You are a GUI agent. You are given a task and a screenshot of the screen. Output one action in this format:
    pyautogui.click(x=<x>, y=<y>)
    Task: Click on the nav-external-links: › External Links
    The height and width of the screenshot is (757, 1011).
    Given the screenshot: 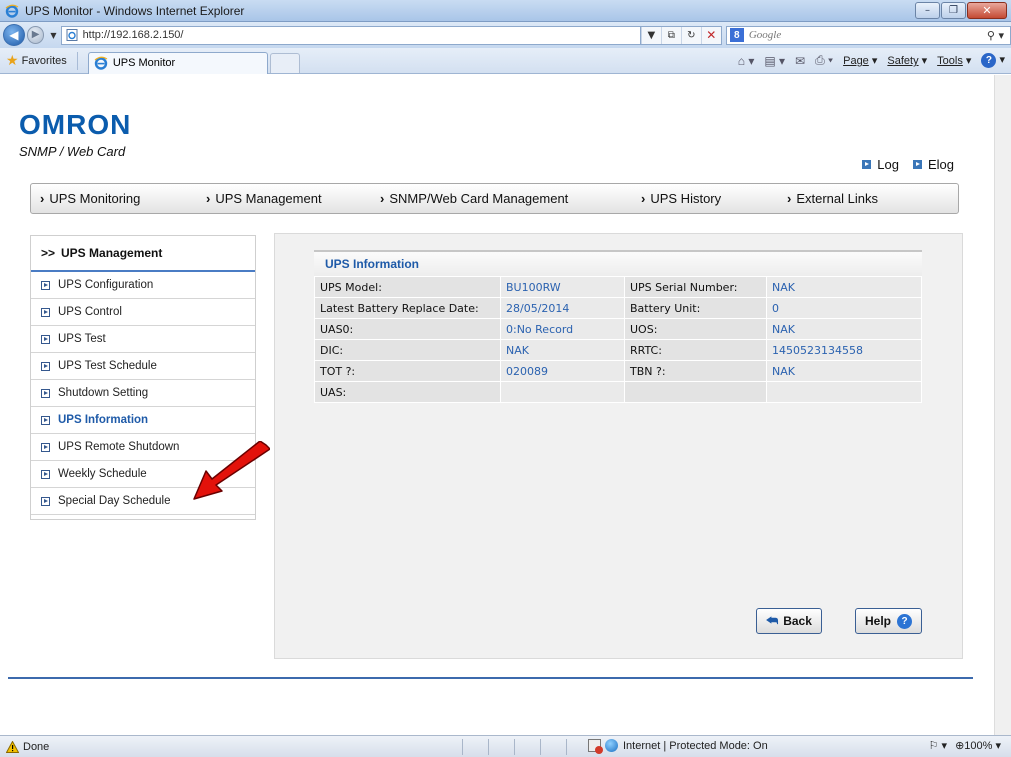 What is the action you would take?
    pyautogui.click(x=832, y=198)
    